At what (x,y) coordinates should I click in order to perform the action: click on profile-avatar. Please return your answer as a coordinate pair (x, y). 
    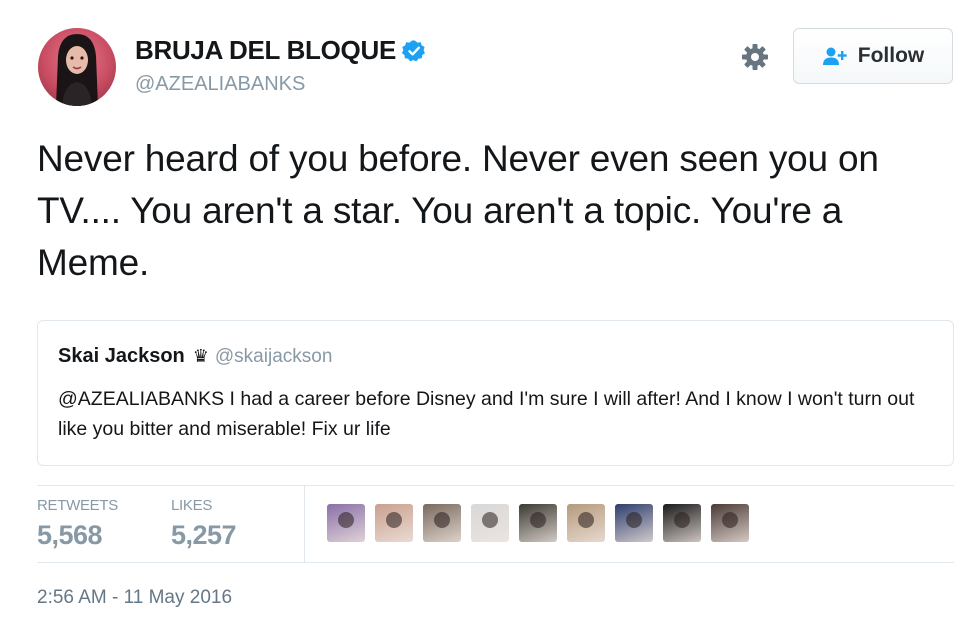
    Looking at the image, I should click on (77, 67).